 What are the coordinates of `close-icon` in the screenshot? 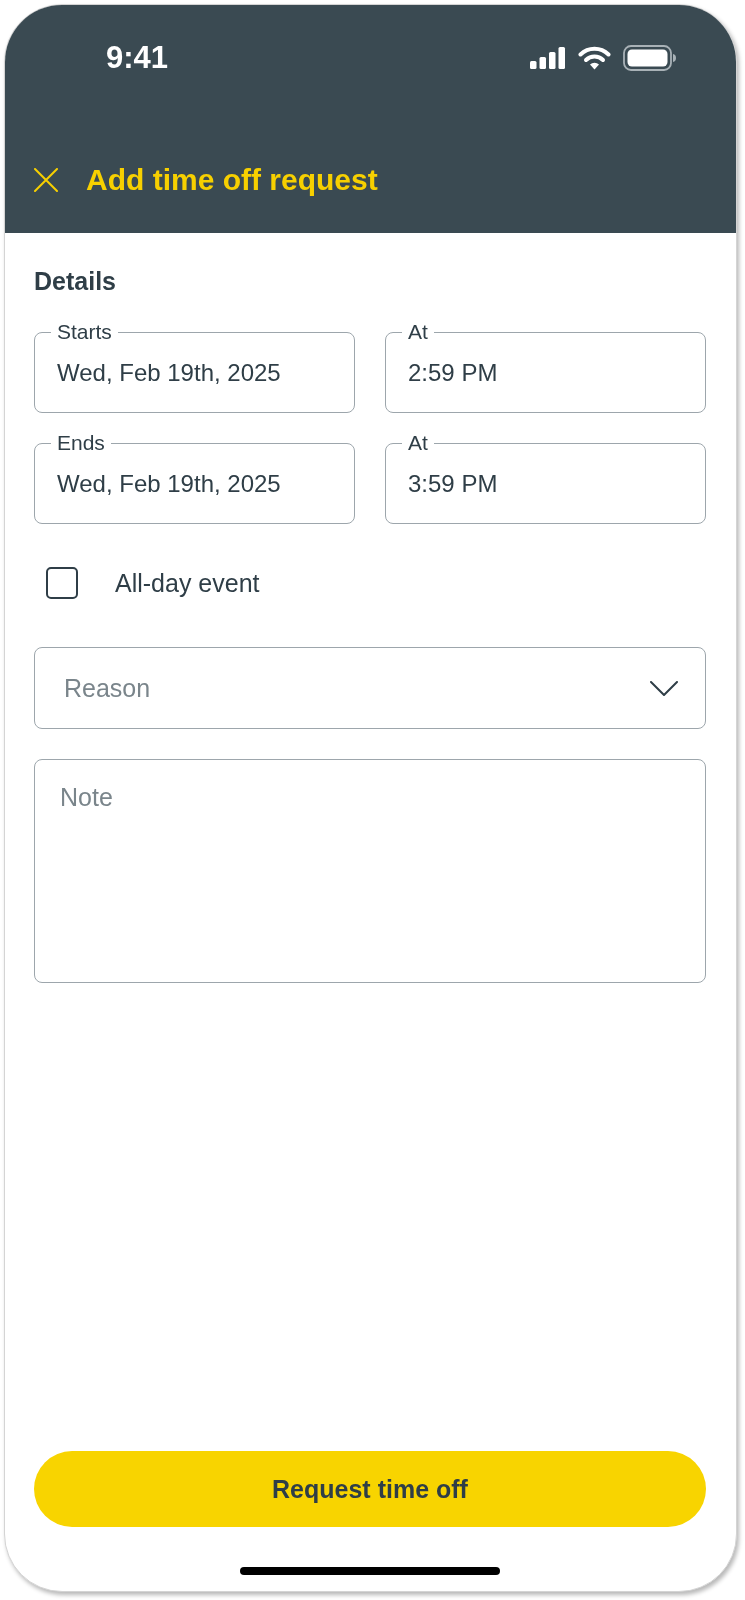 It's located at (46, 180).